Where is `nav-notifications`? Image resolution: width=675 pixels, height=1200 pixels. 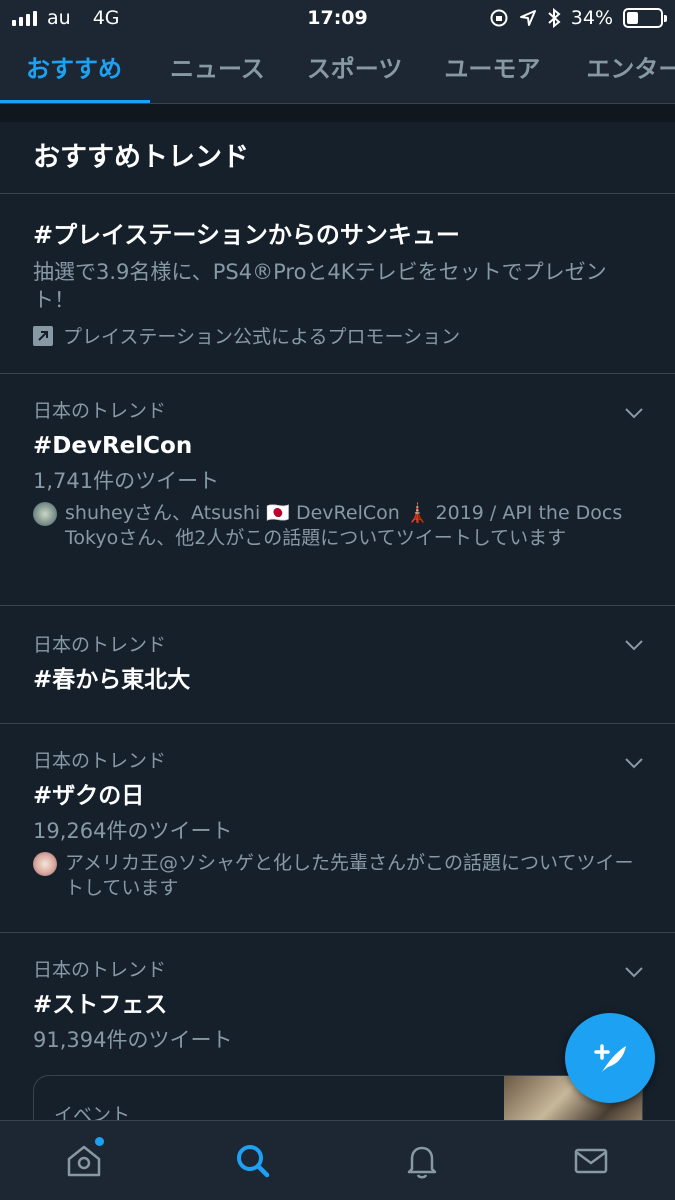
nav-notifications is located at coordinates (422, 1161).